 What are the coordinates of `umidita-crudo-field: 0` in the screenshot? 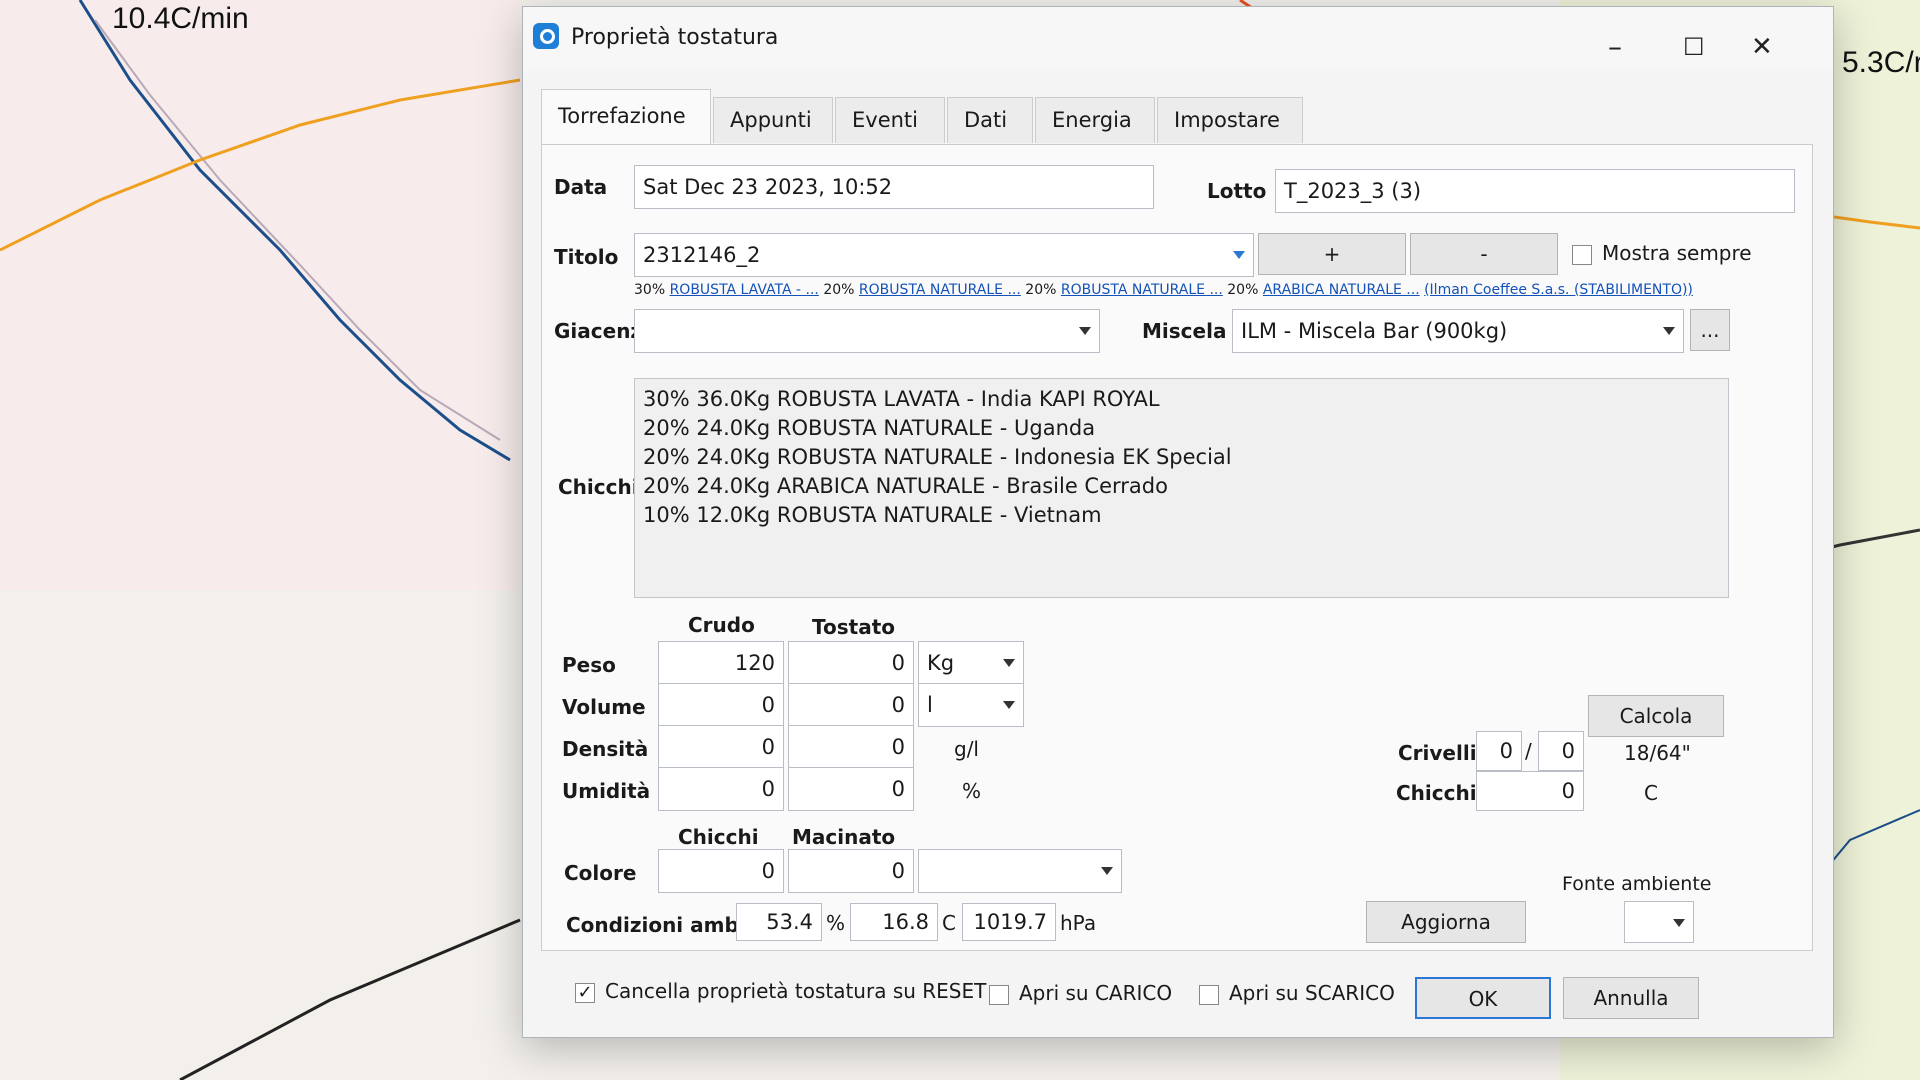 It's located at (721, 789).